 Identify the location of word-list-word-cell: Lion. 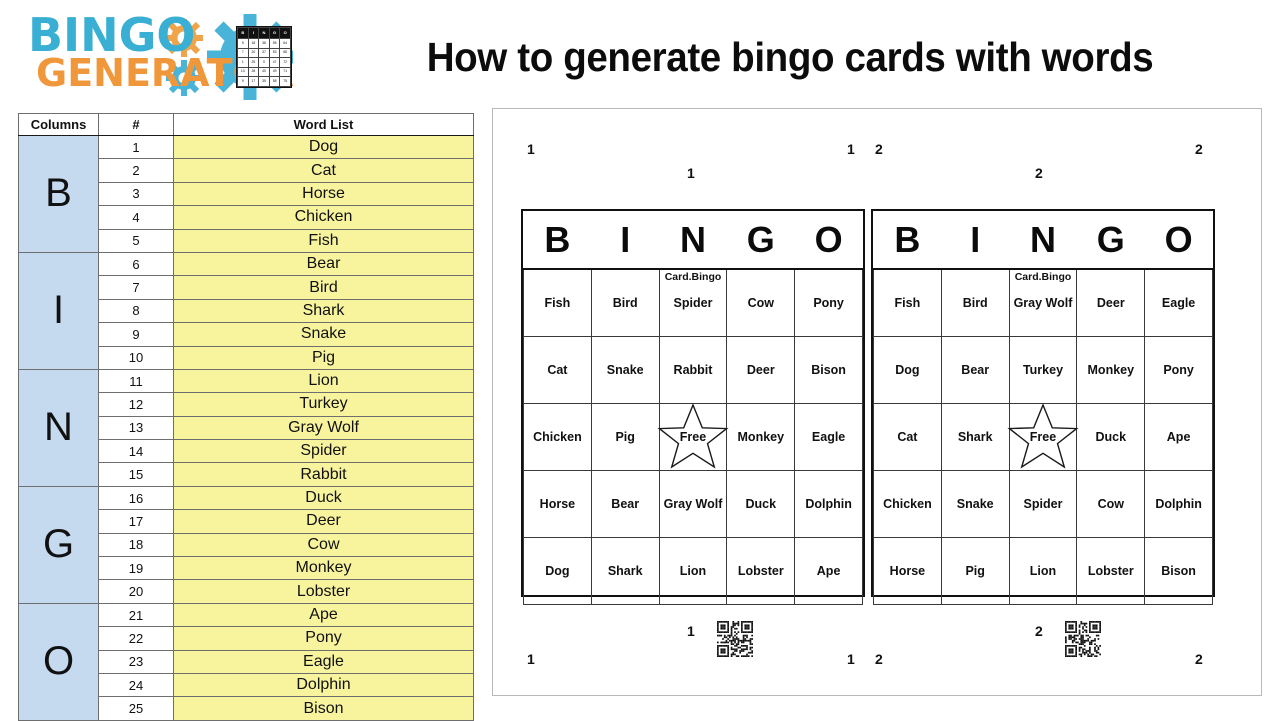
(323, 381).